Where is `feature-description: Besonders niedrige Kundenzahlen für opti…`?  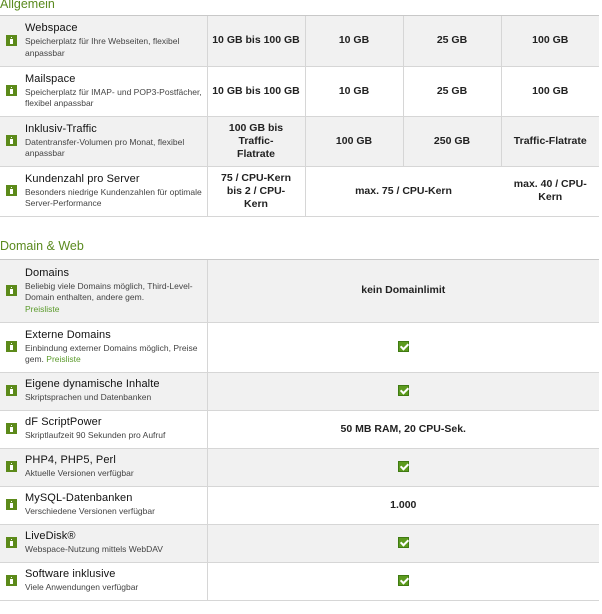
feature-description: Besonders niedrige Kundenzahlen für opti… is located at coordinates (113, 197).